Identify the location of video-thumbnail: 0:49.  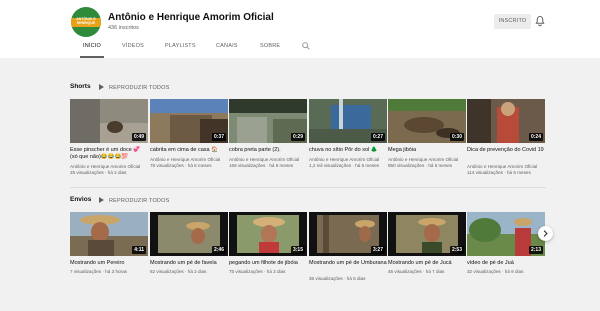
(109, 121).